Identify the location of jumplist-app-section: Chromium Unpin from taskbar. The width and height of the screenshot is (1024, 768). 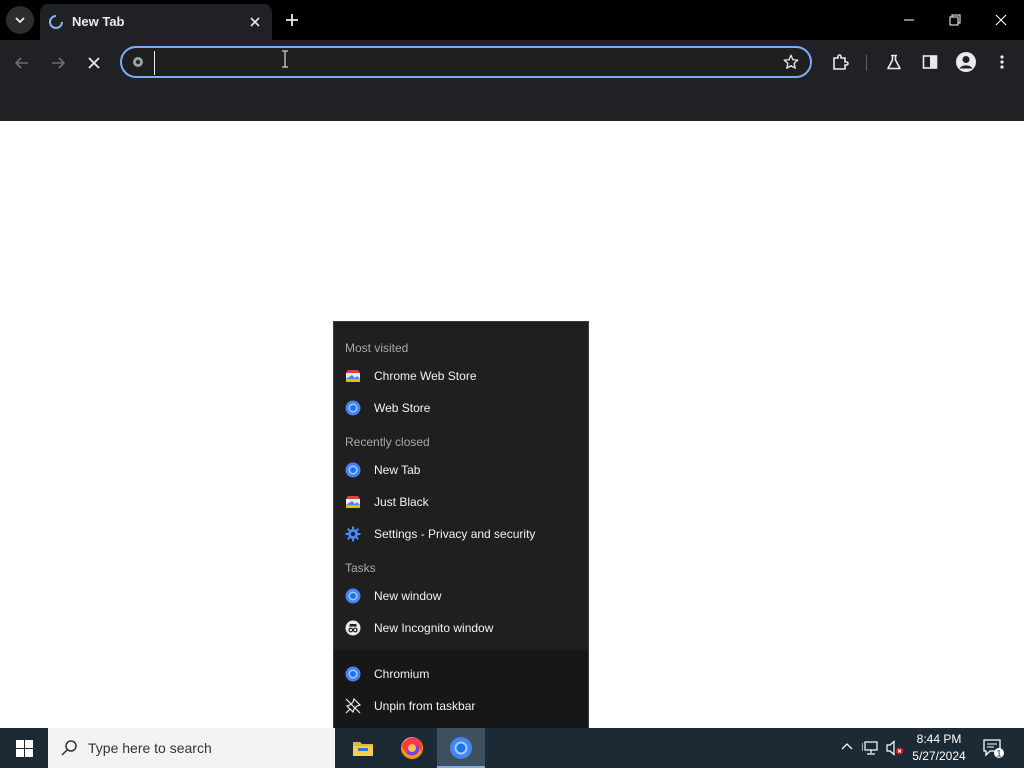
(461, 689).